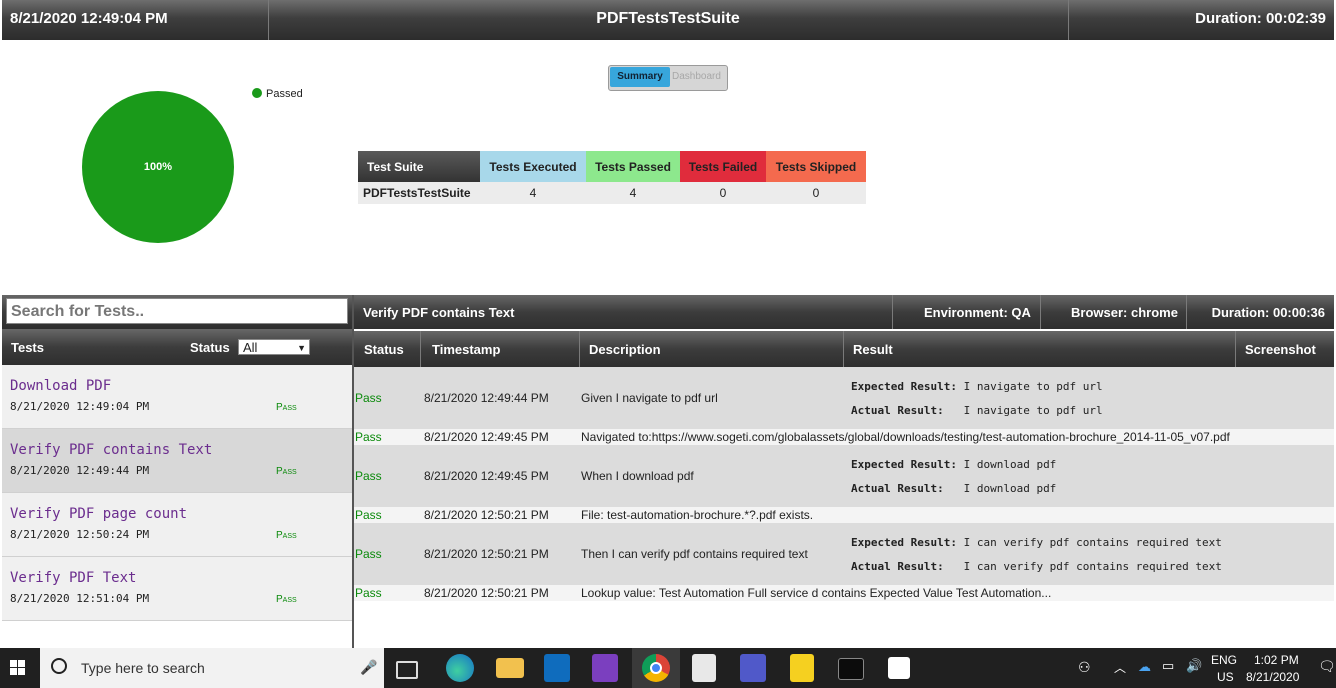 This screenshot has height=688, width=1336. Describe the element at coordinates (1268, 312) in the screenshot. I see `test-duration-label: Duration: 00:00:36` at that location.